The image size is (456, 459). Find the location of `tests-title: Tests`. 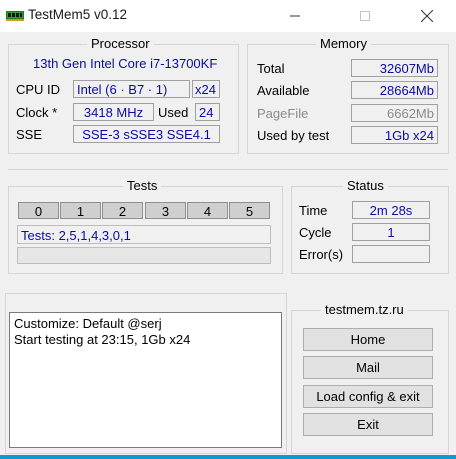

tests-title: Tests is located at coordinates (142, 185).